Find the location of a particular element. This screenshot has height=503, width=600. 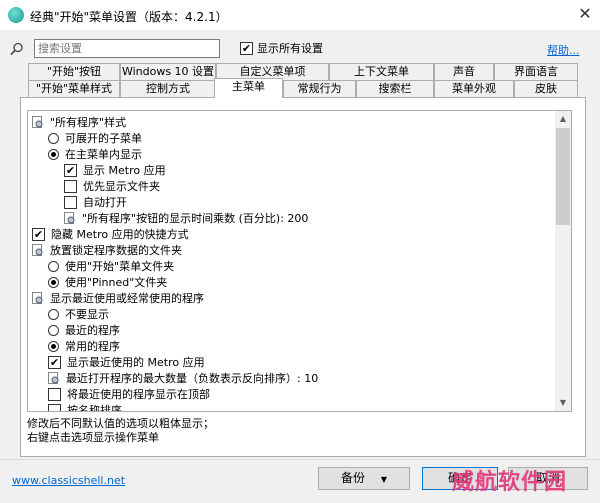

backup-button: 备份 ▼ is located at coordinates (364, 478).